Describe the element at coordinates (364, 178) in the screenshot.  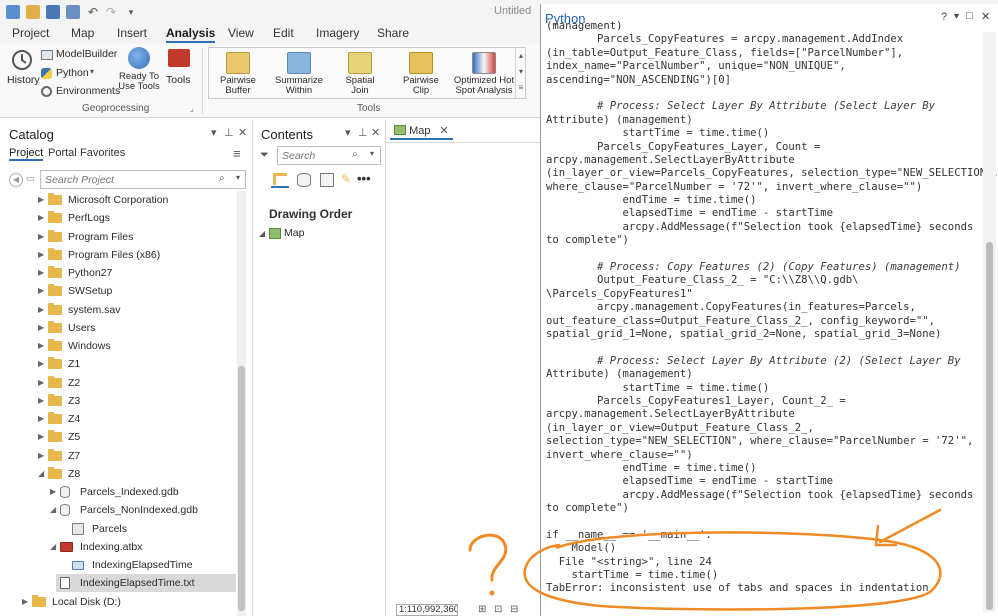
I see `more-options-icon: •••` at that location.